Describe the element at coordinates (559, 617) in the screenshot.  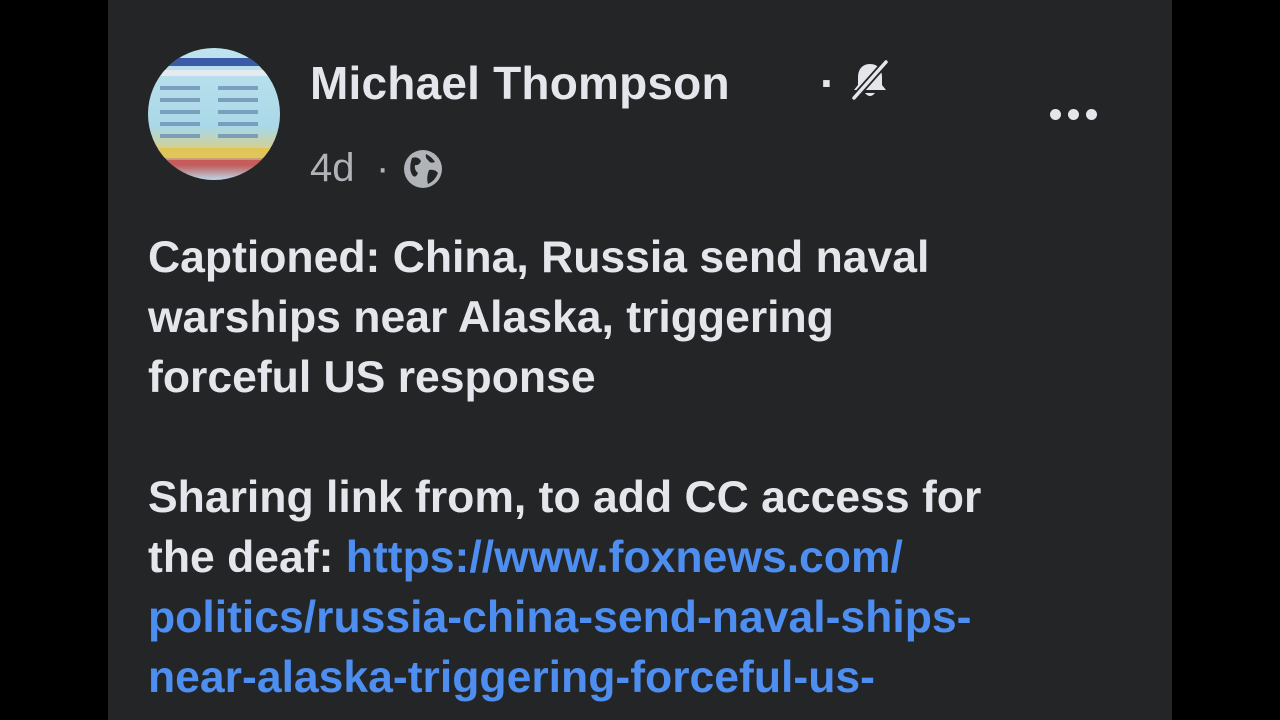
I see `article-link: politics/russia-china-send-naval-ships-` at that location.